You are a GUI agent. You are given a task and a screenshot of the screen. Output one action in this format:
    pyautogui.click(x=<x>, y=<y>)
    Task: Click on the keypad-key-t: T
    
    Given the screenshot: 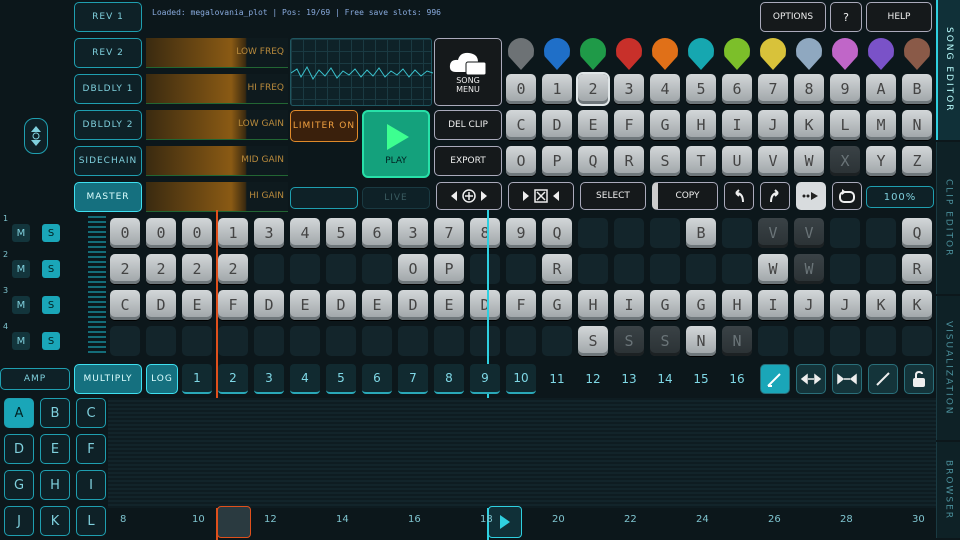 What is the action you would take?
    pyautogui.click(x=701, y=161)
    